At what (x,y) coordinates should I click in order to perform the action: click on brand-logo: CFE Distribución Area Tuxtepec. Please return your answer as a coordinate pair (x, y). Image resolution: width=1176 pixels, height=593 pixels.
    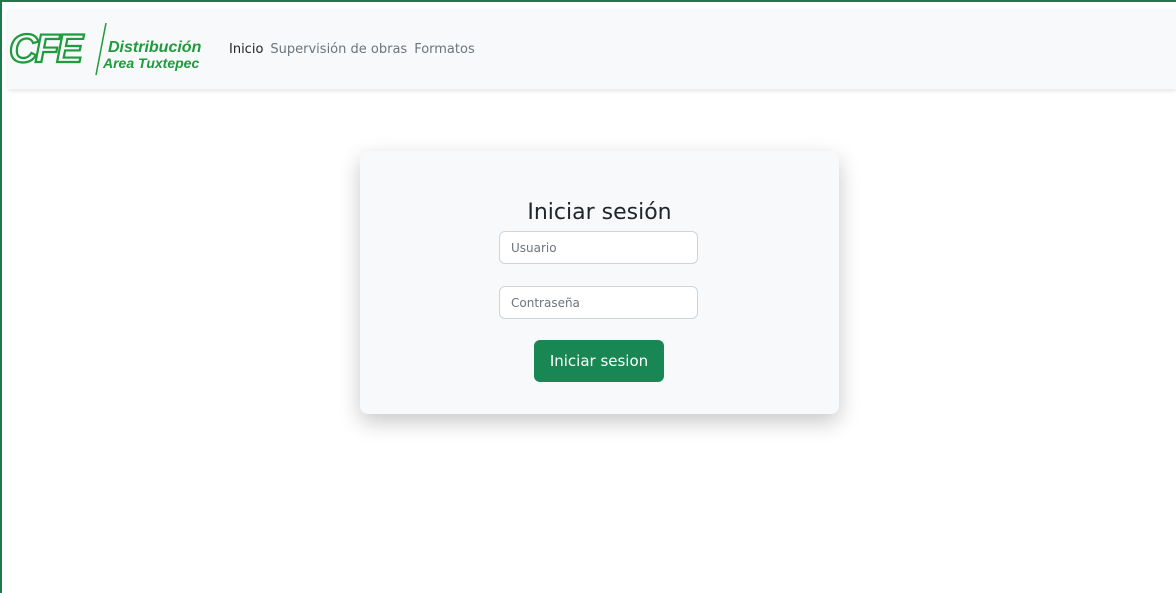
    Looking at the image, I should click on (113, 49).